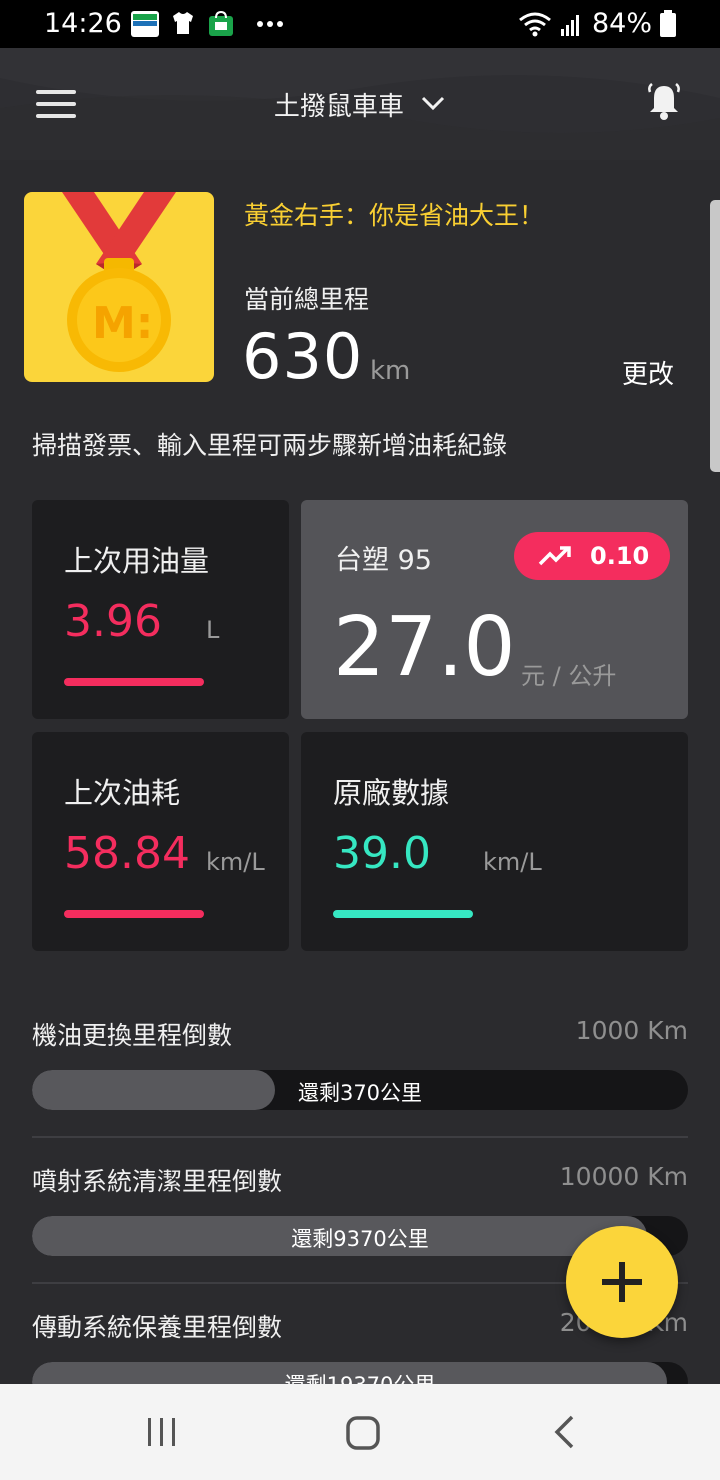  I want to click on plus-icon, so click(622, 1282).